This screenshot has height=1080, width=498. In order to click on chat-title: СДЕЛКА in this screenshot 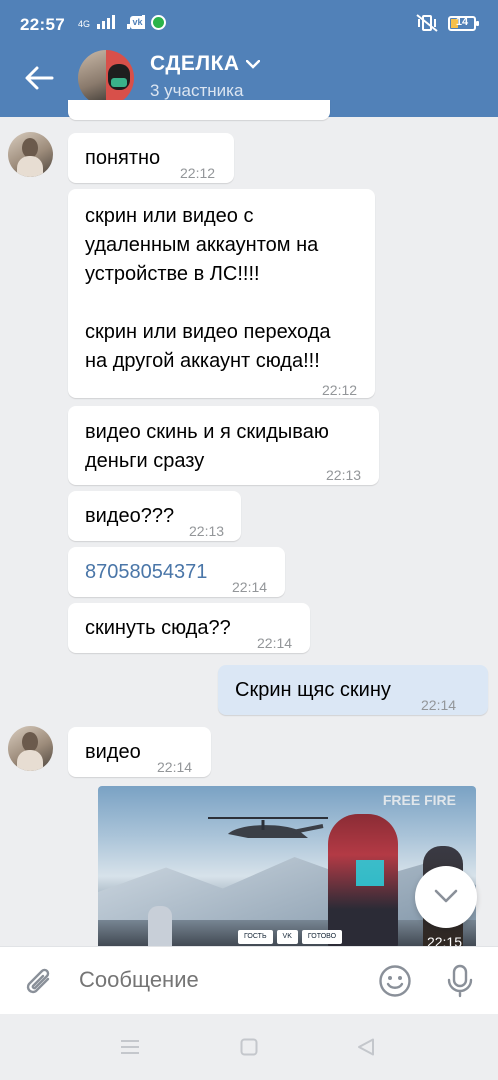, I will do `click(205, 64)`.